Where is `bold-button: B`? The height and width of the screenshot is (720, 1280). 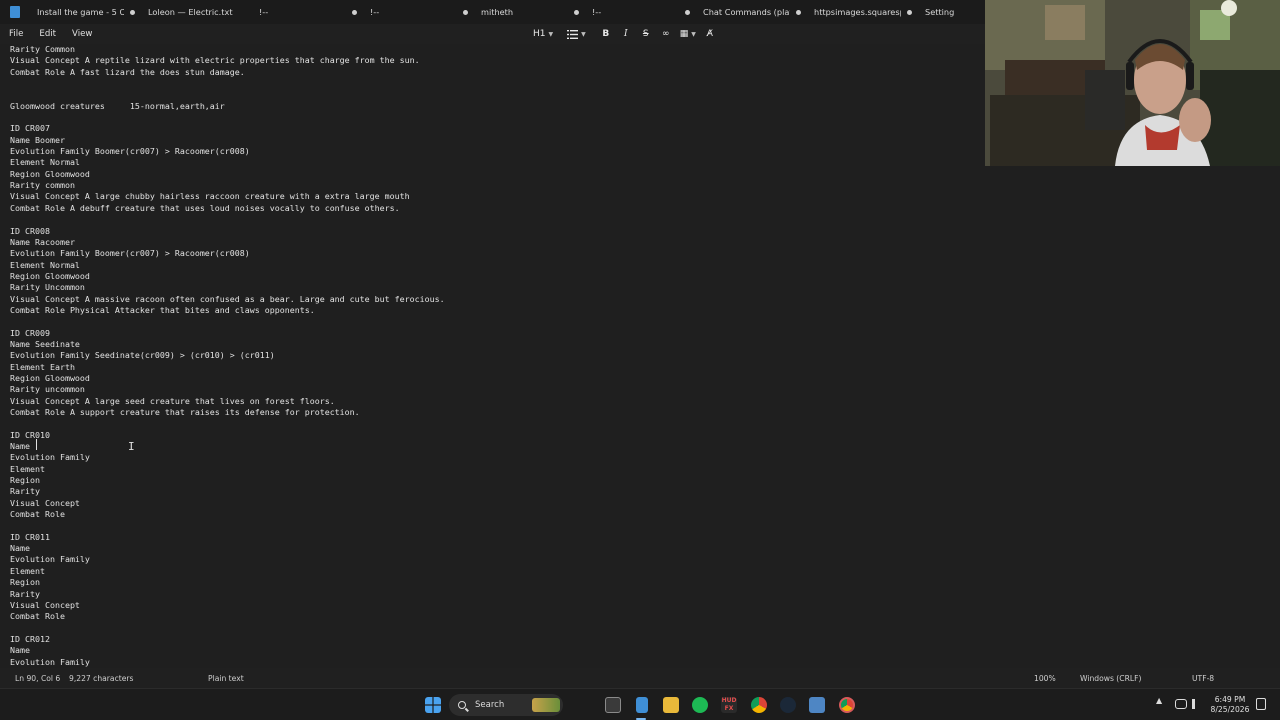
bold-button: B is located at coordinates (606, 34).